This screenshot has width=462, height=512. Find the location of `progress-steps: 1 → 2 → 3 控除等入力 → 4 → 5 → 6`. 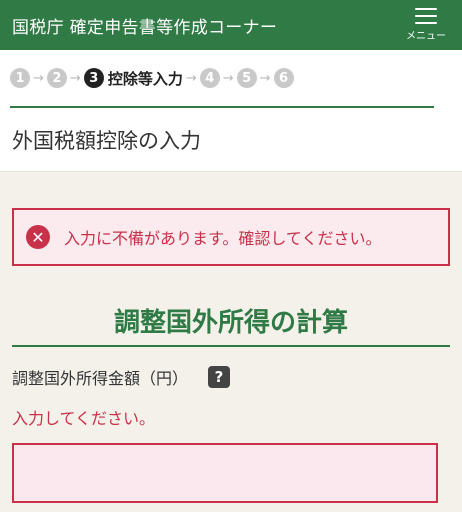

progress-steps: 1 → 2 → 3 控除等入力 → 4 → 5 → 6 is located at coordinates (231, 78).